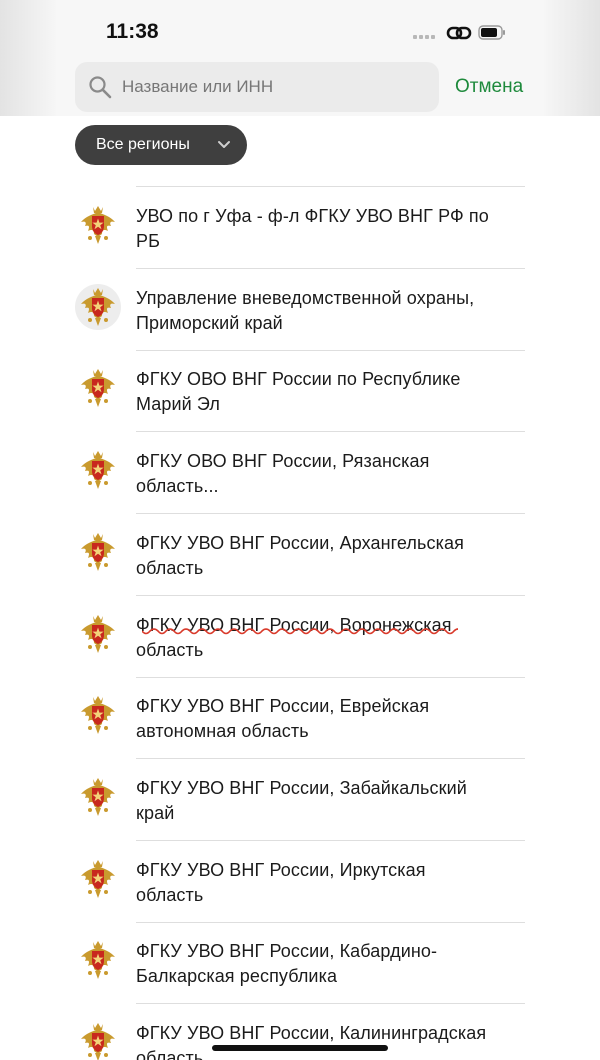 This screenshot has height=1060, width=600. What do you see at coordinates (237, 976) in the screenshot?
I see `organization-name-line2: Балкарская республика` at bounding box center [237, 976].